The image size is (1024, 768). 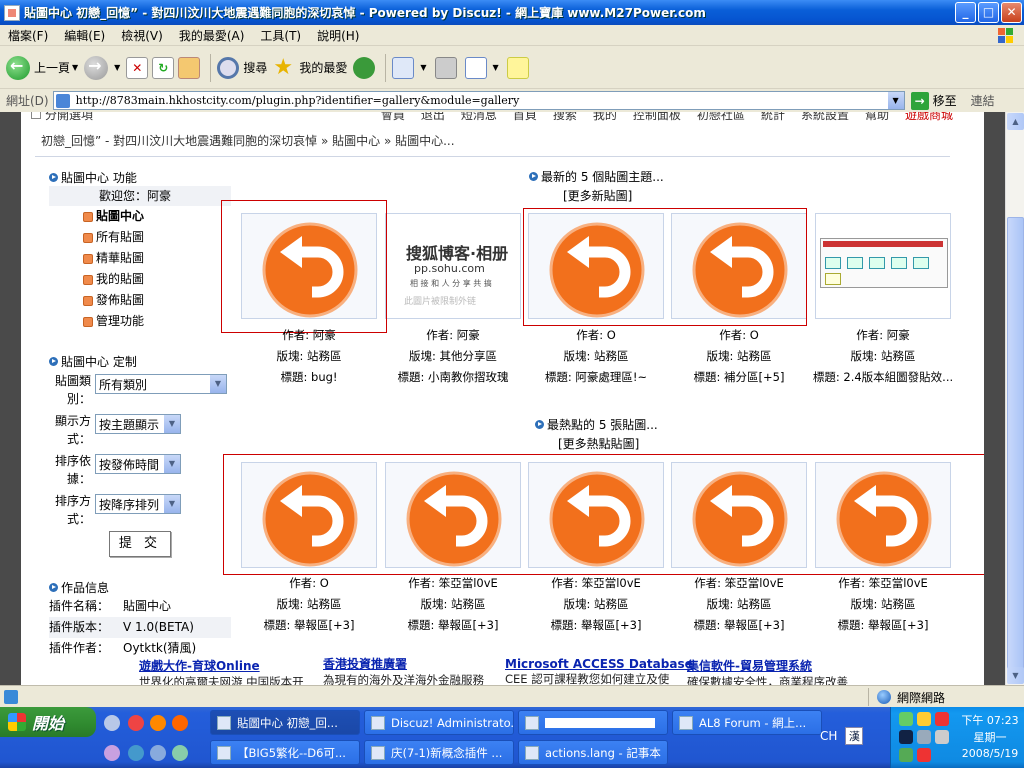 What do you see at coordinates (433, 117) in the screenshot?
I see `nav-logout: 退出` at bounding box center [433, 117].